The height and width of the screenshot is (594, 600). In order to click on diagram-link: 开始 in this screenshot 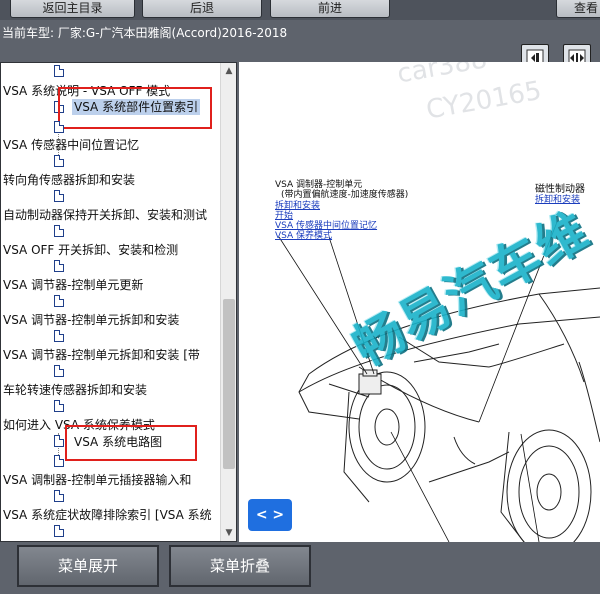, I will do `click(284, 216)`.